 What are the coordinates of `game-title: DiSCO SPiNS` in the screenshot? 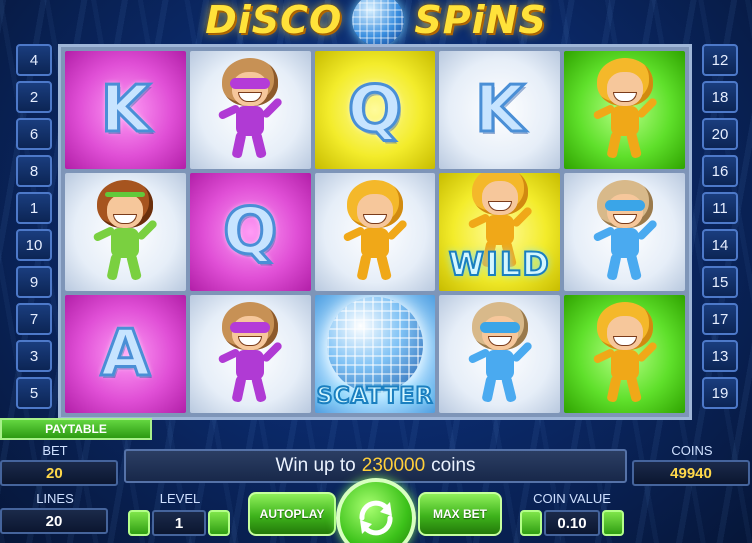 It's located at (376, 23).